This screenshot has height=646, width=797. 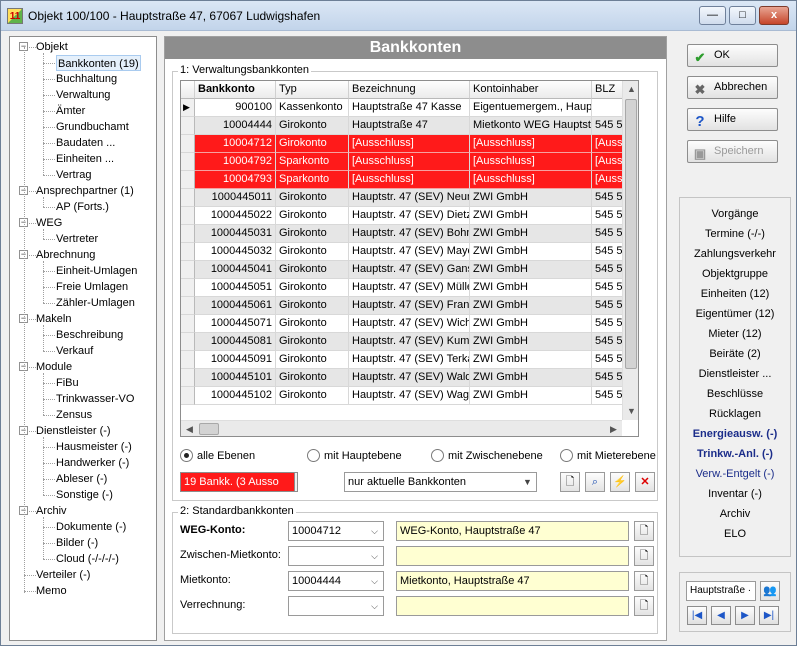 What do you see at coordinates (94, 447) in the screenshot?
I see `tree-item: Hausmeister (-)` at bounding box center [94, 447].